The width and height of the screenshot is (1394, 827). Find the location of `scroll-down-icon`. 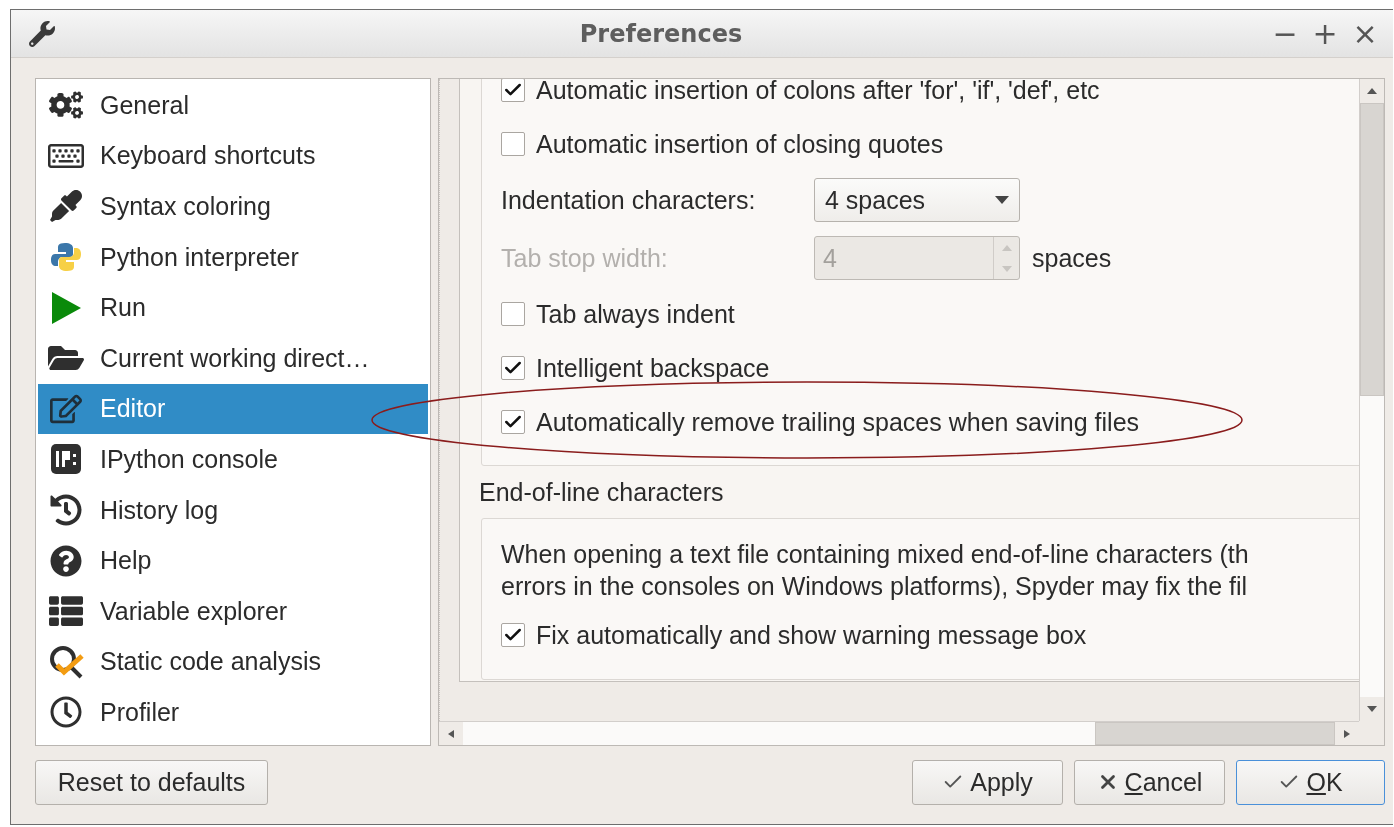

scroll-down-icon is located at coordinates (1372, 709).